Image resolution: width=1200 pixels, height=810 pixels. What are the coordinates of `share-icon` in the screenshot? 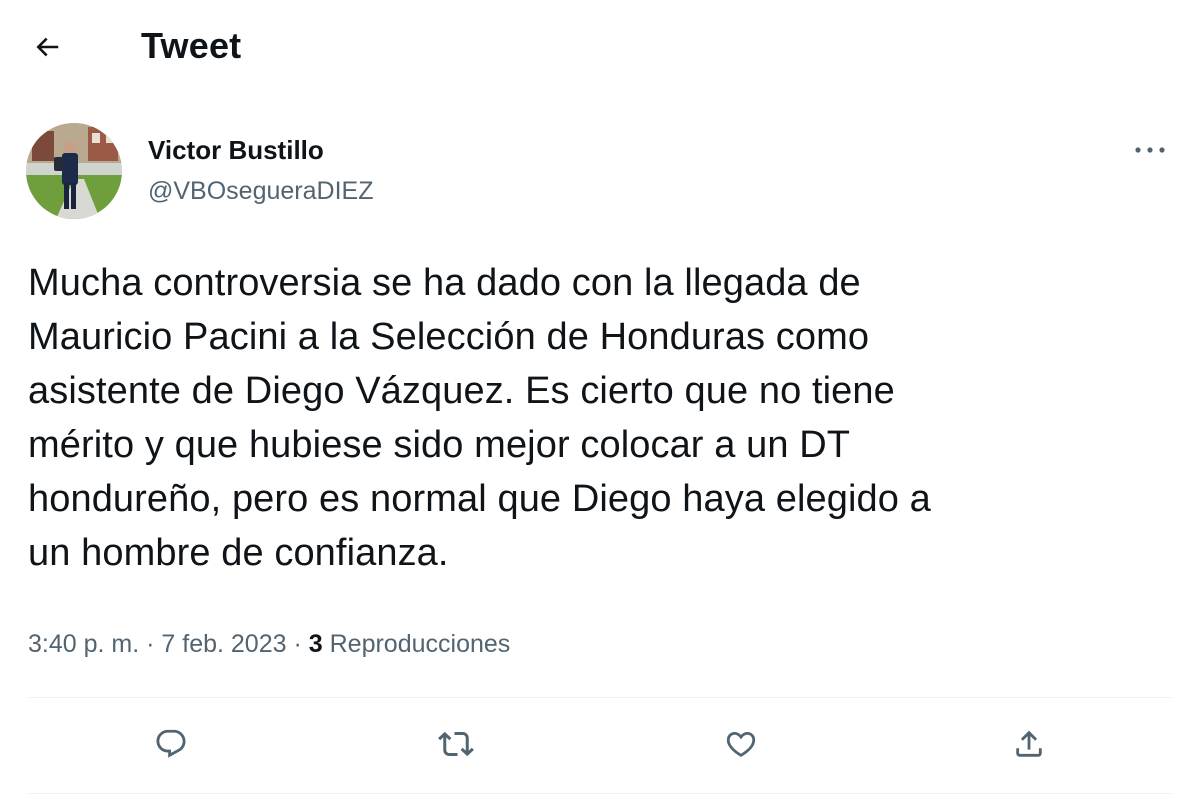 It's located at (1029, 743).